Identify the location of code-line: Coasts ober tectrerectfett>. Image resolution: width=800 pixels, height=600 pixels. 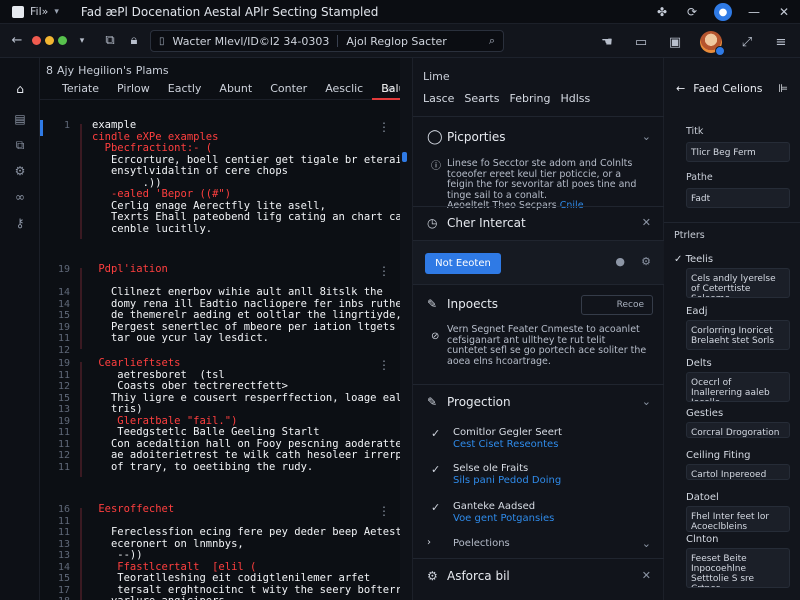
(190, 386).